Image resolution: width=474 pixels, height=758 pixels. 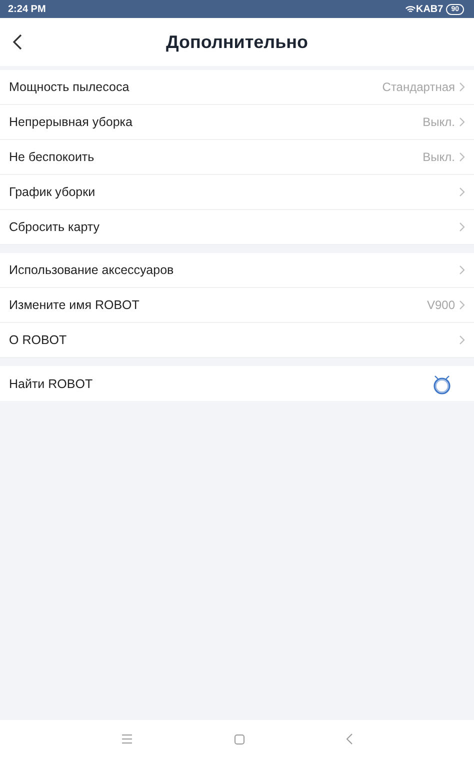 What do you see at coordinates (38, 340) in the screenshot?
I see `row-label: О ROBOT` at bounding box center [38, 340].